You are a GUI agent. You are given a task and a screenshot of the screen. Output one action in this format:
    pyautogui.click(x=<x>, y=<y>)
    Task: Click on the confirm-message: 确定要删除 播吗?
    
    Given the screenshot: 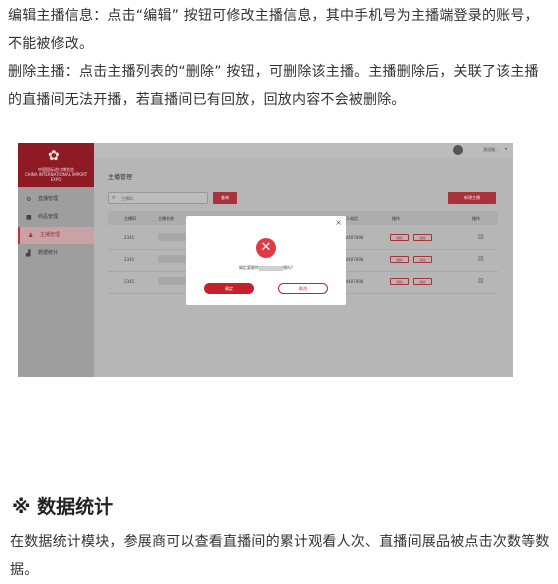 What is the action you would take?
    pyautogui.click(x=266, y=268)
    